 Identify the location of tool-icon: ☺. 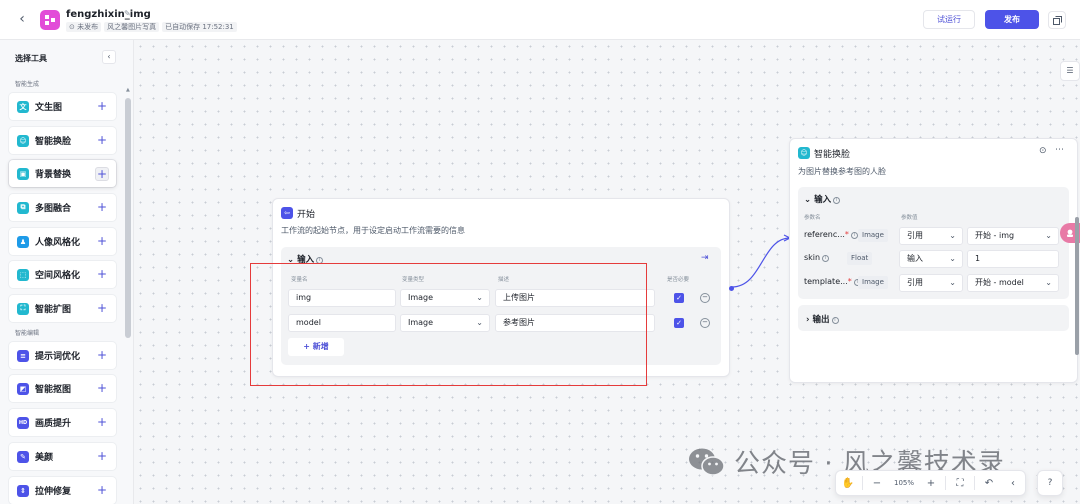
(23, 140).